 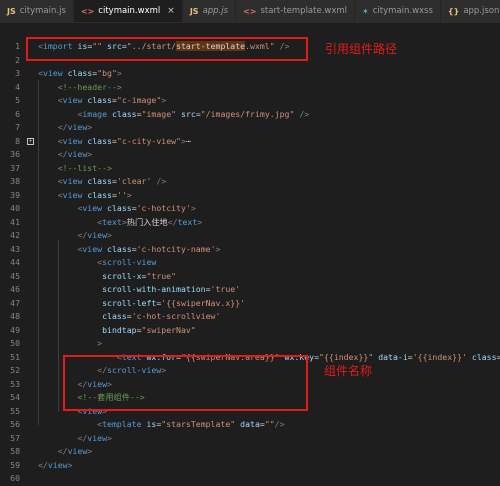 I want to click on line-number: 52, so click(x=15, y=370).